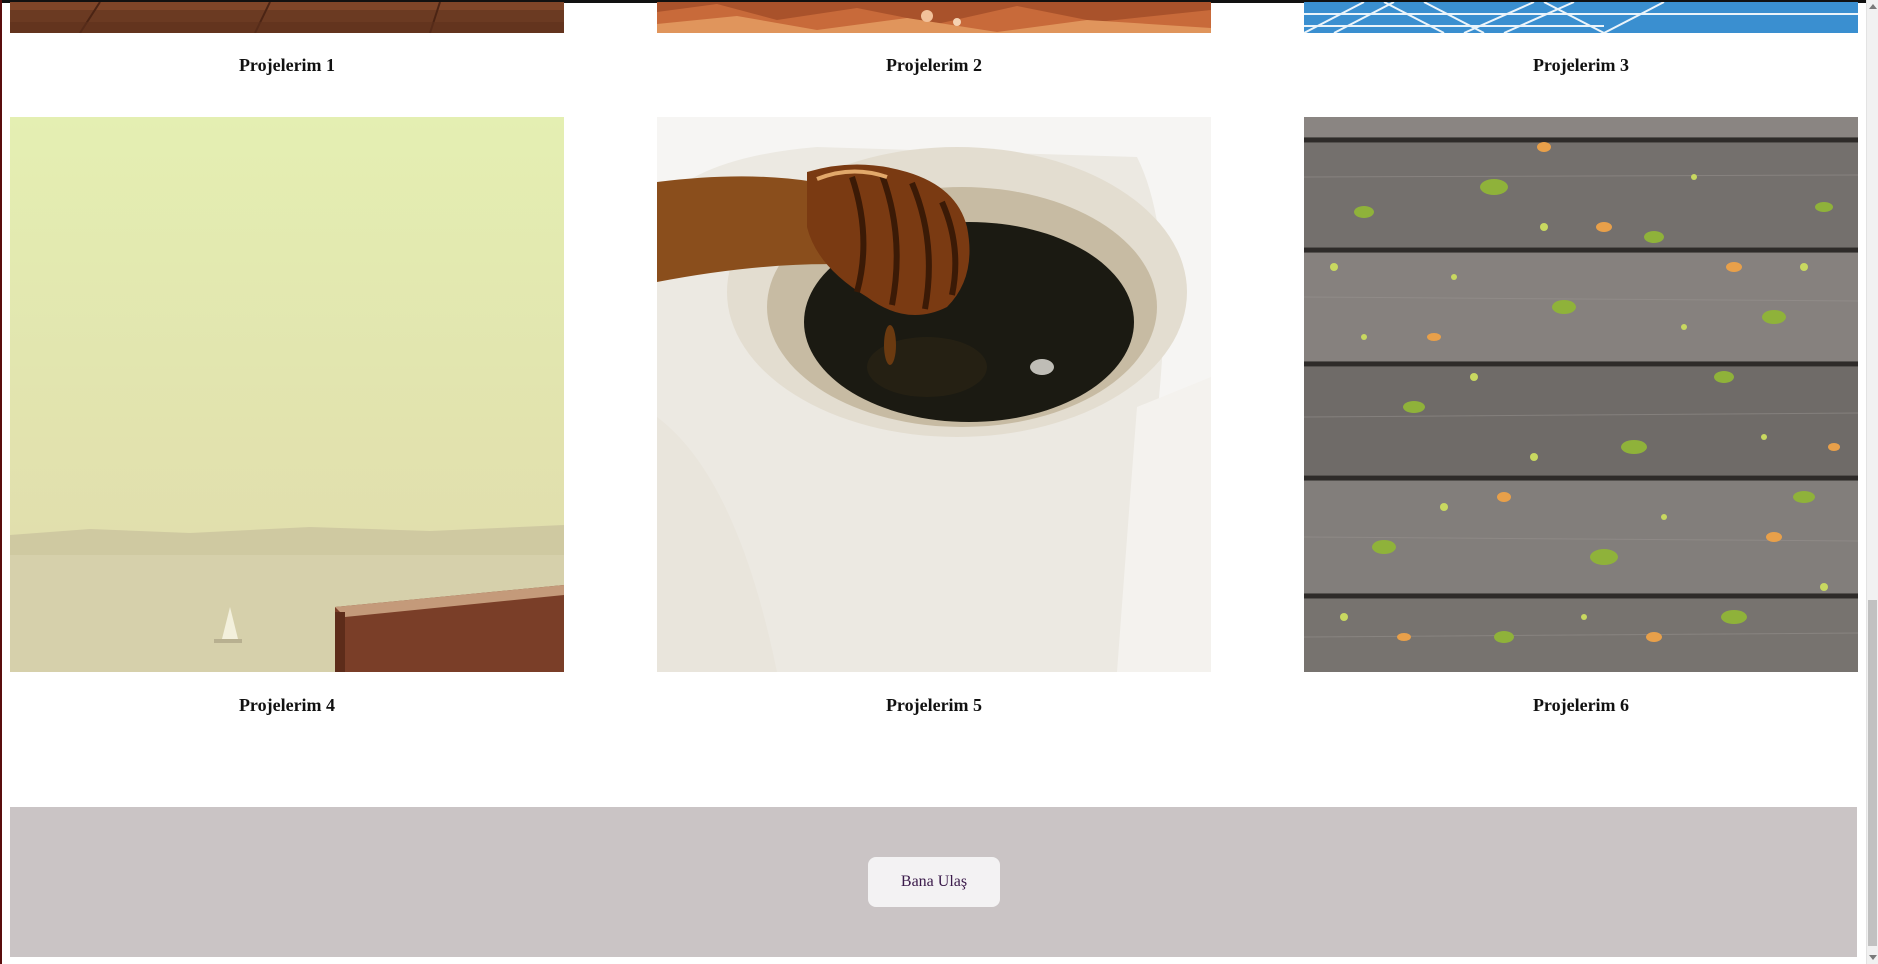  I want to click on project-caption-4: Projelerim 4, so click(287, 705).